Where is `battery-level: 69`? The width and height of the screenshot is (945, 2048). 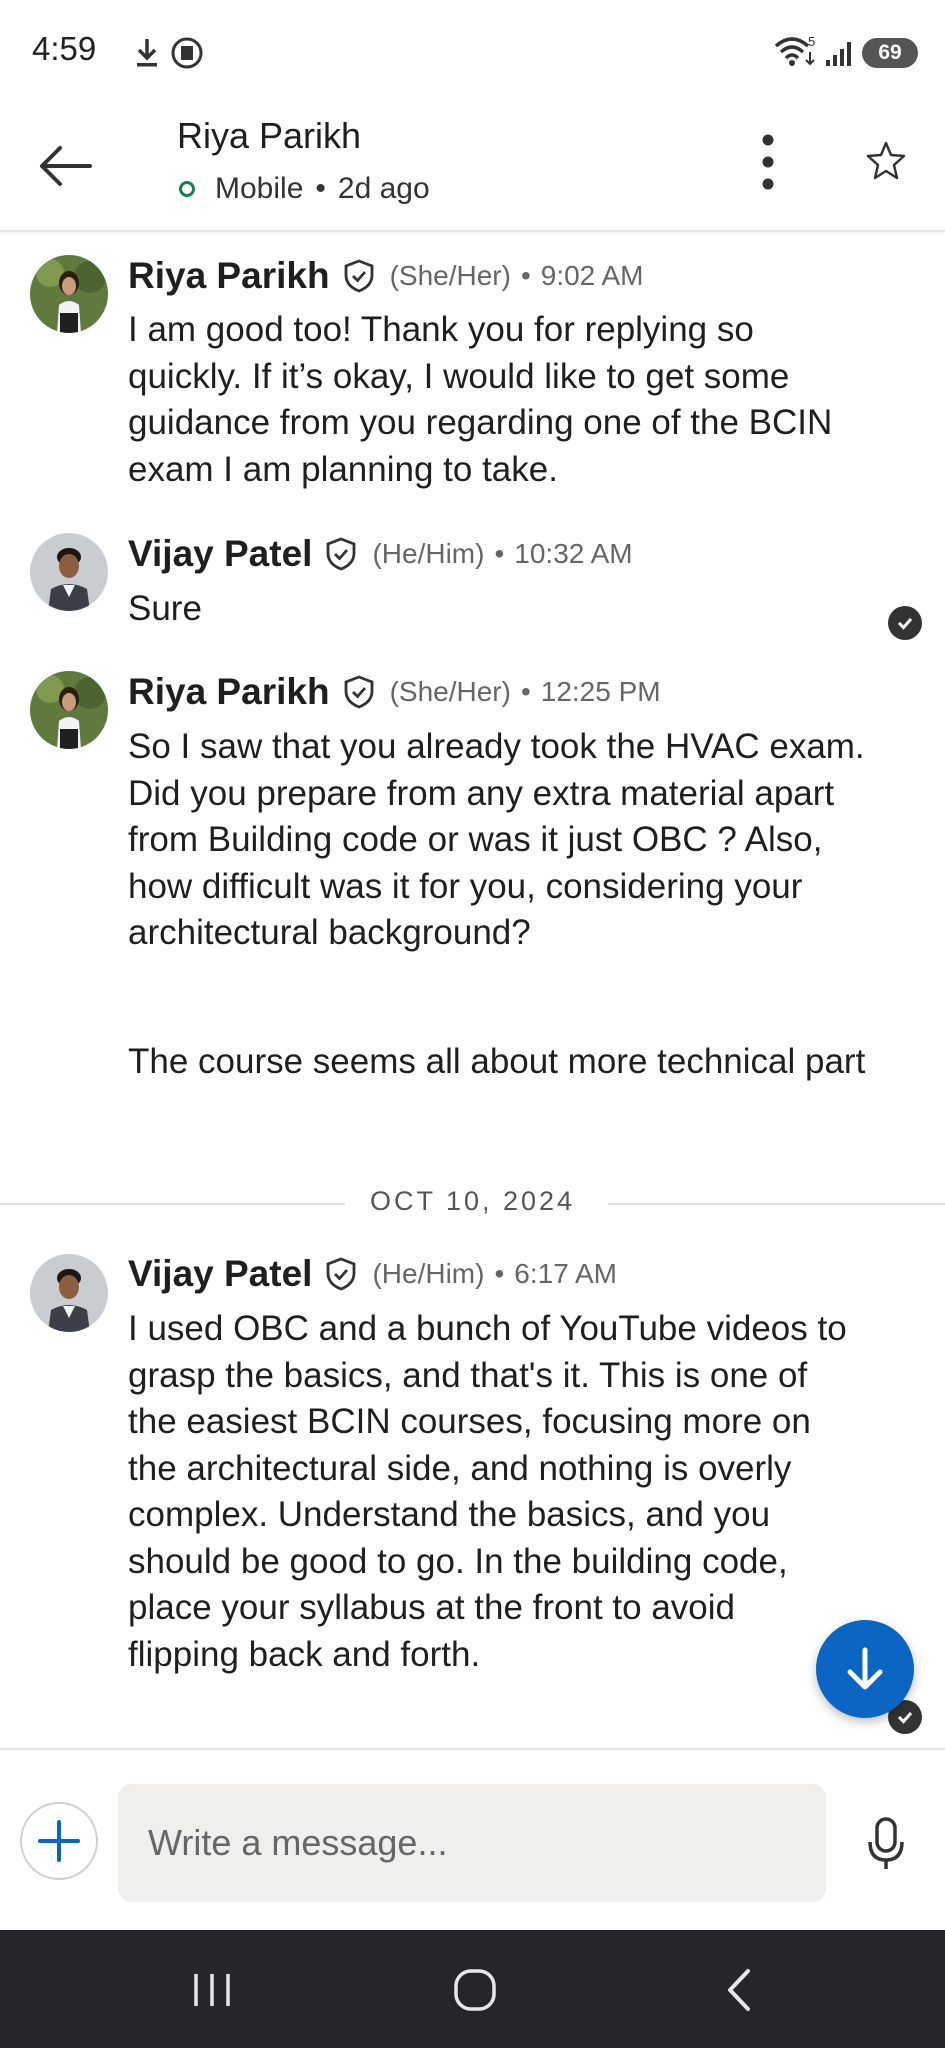
battery-level: 69 is located at coordinates (890, 52).